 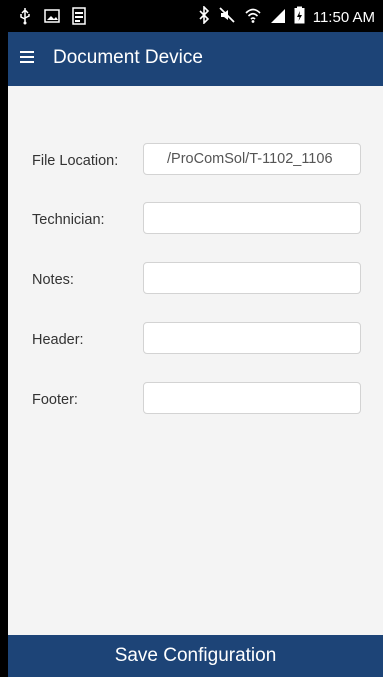 I want to click on technician-row: Technician:, so click(x=195, y=219).